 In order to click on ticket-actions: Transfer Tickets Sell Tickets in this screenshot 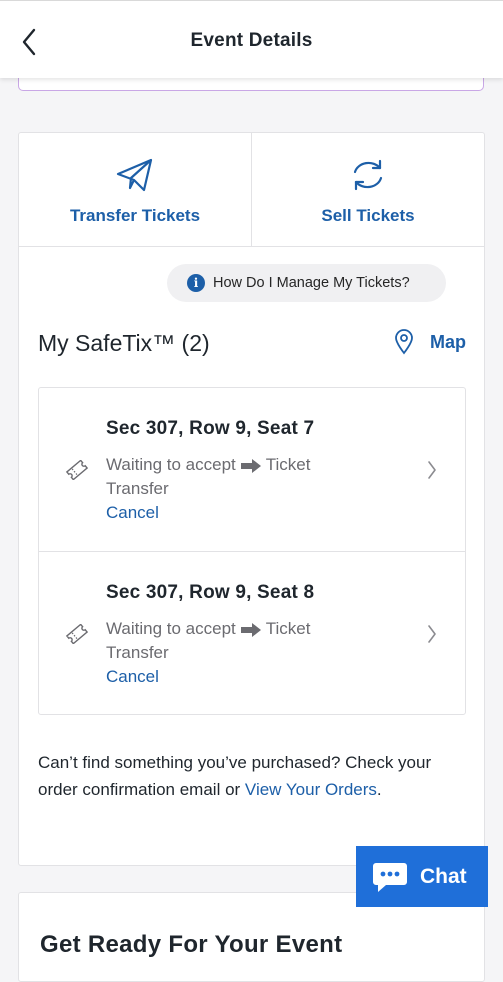, I will do `click(251, 190)`.